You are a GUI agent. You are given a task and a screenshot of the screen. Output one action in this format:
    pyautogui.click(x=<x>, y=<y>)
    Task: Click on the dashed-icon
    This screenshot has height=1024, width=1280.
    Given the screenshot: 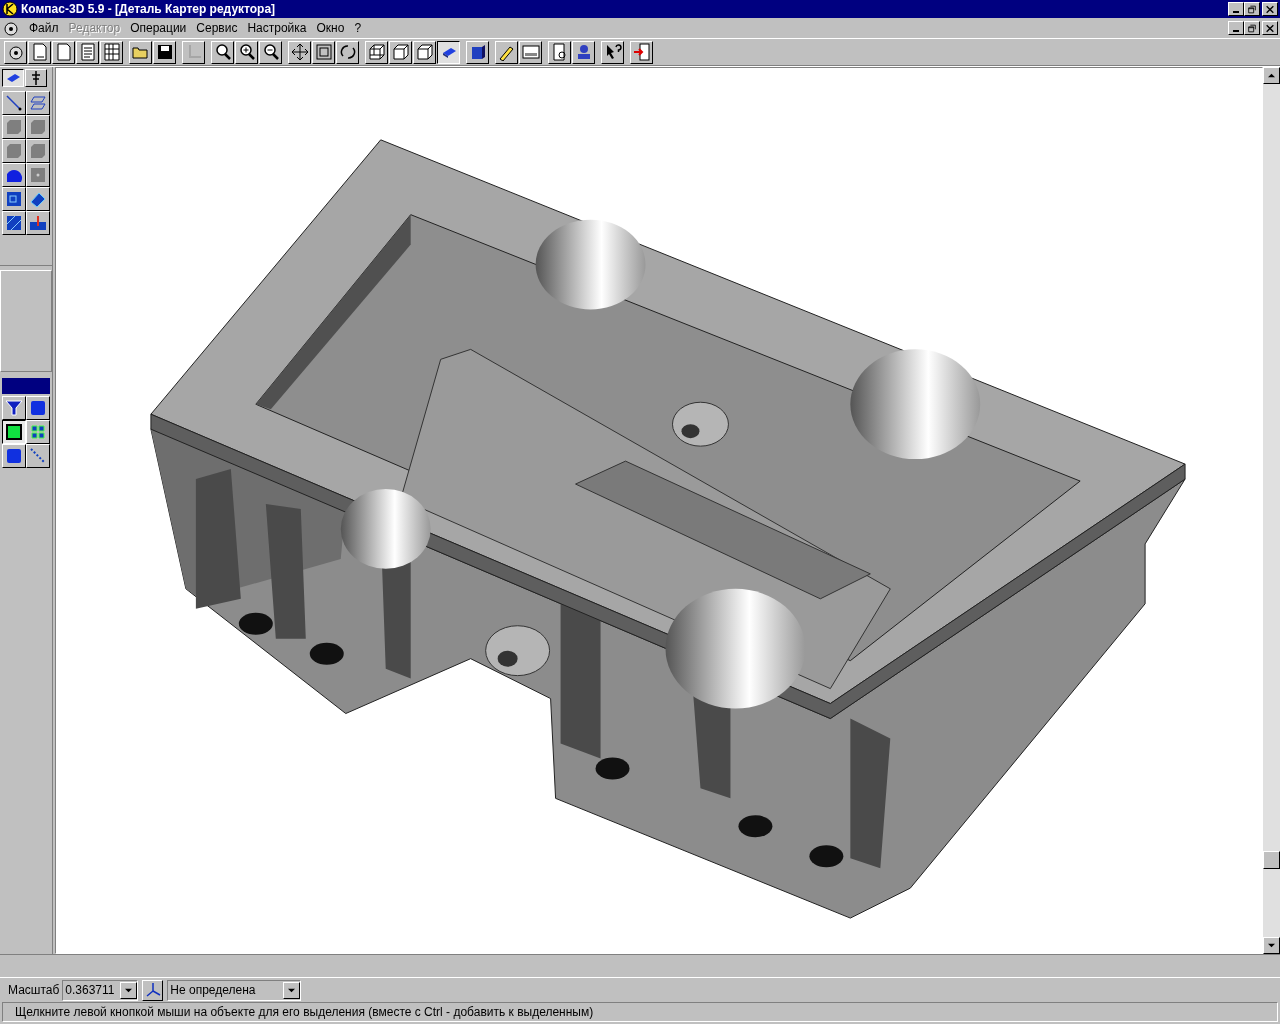 What is the action you would take?
    pyautogui.click(x=38, y=456)
    